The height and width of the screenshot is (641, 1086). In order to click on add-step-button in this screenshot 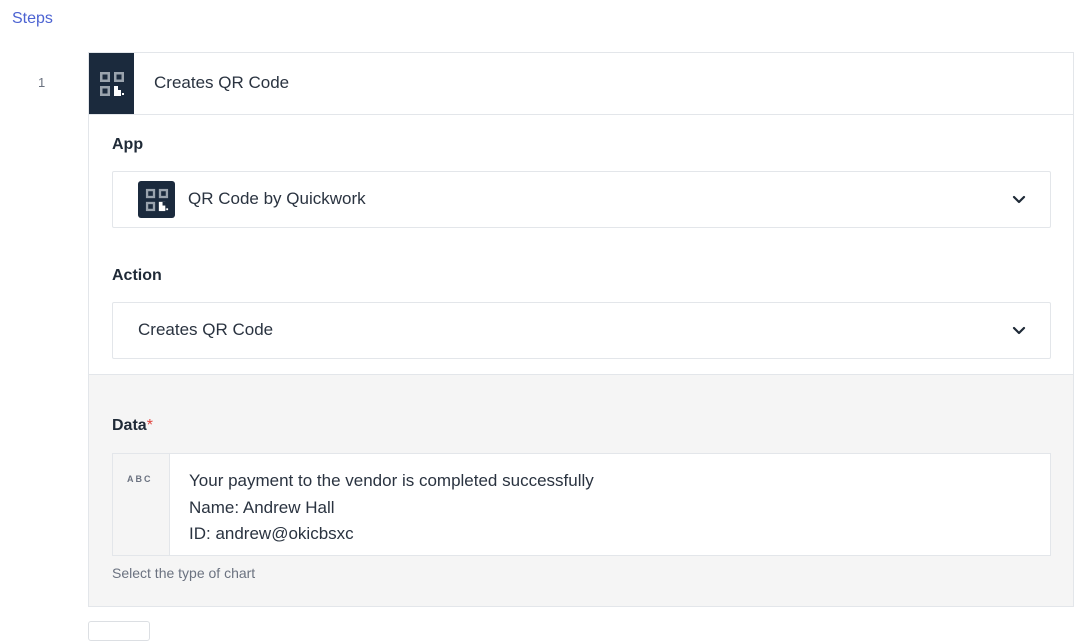, I will do `click(119, 631)`.